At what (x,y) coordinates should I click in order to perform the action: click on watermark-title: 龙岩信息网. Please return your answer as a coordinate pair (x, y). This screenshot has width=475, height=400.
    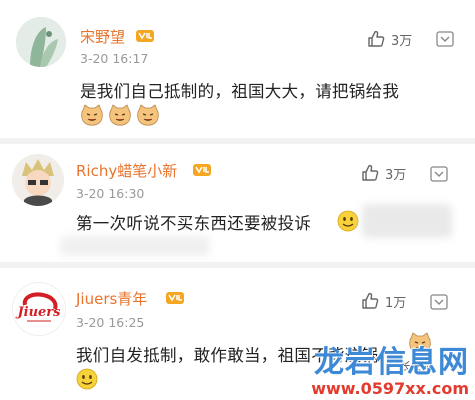
    Looking at the image, I should click on (391, 362).